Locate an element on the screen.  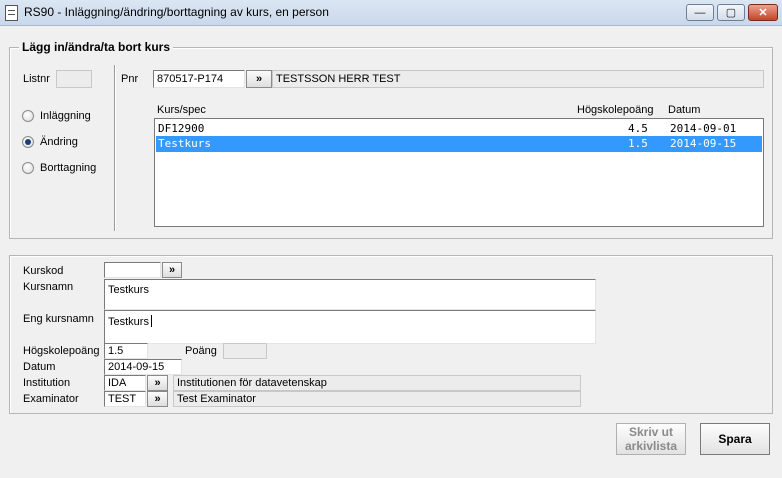
close-button: ✕ is located at coordinates (763, 12).